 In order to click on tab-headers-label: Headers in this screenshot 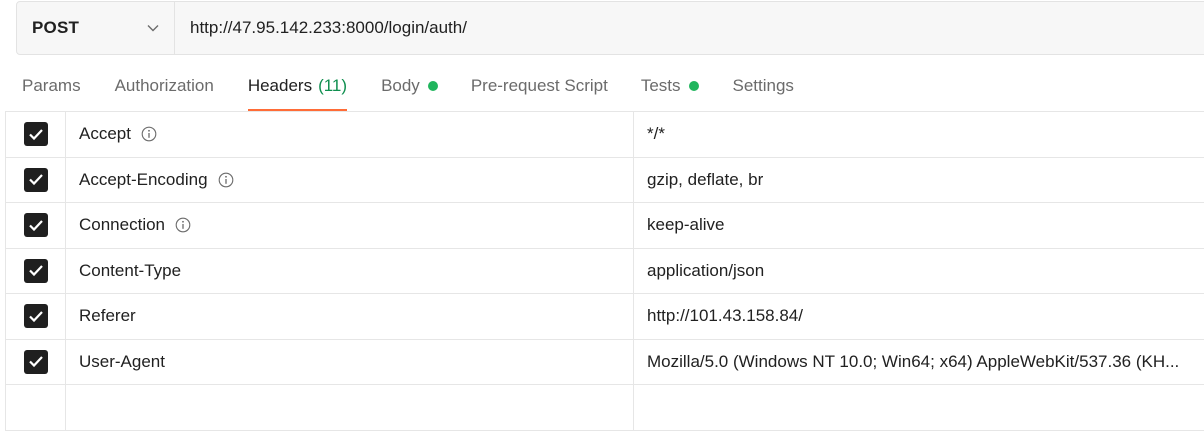, I will do `click(280, 85)`.